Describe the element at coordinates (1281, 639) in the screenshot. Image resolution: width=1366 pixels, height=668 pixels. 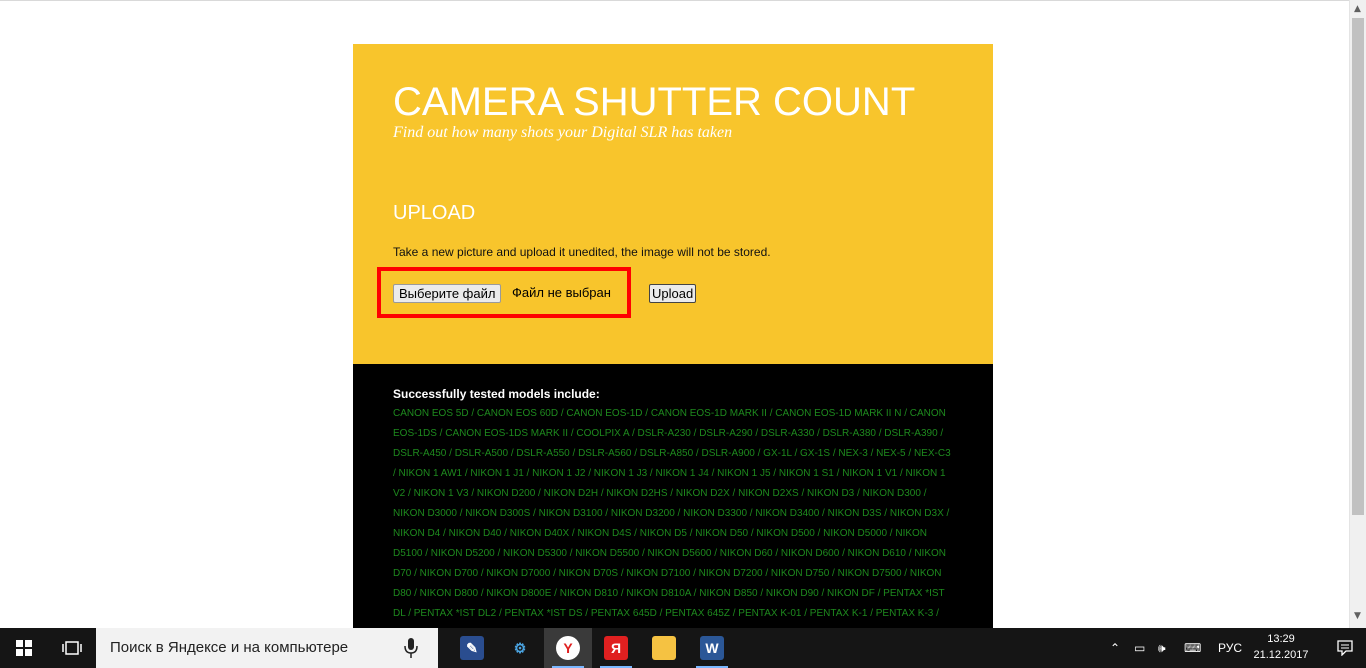
I see `clock-time: 13:29` at that location.